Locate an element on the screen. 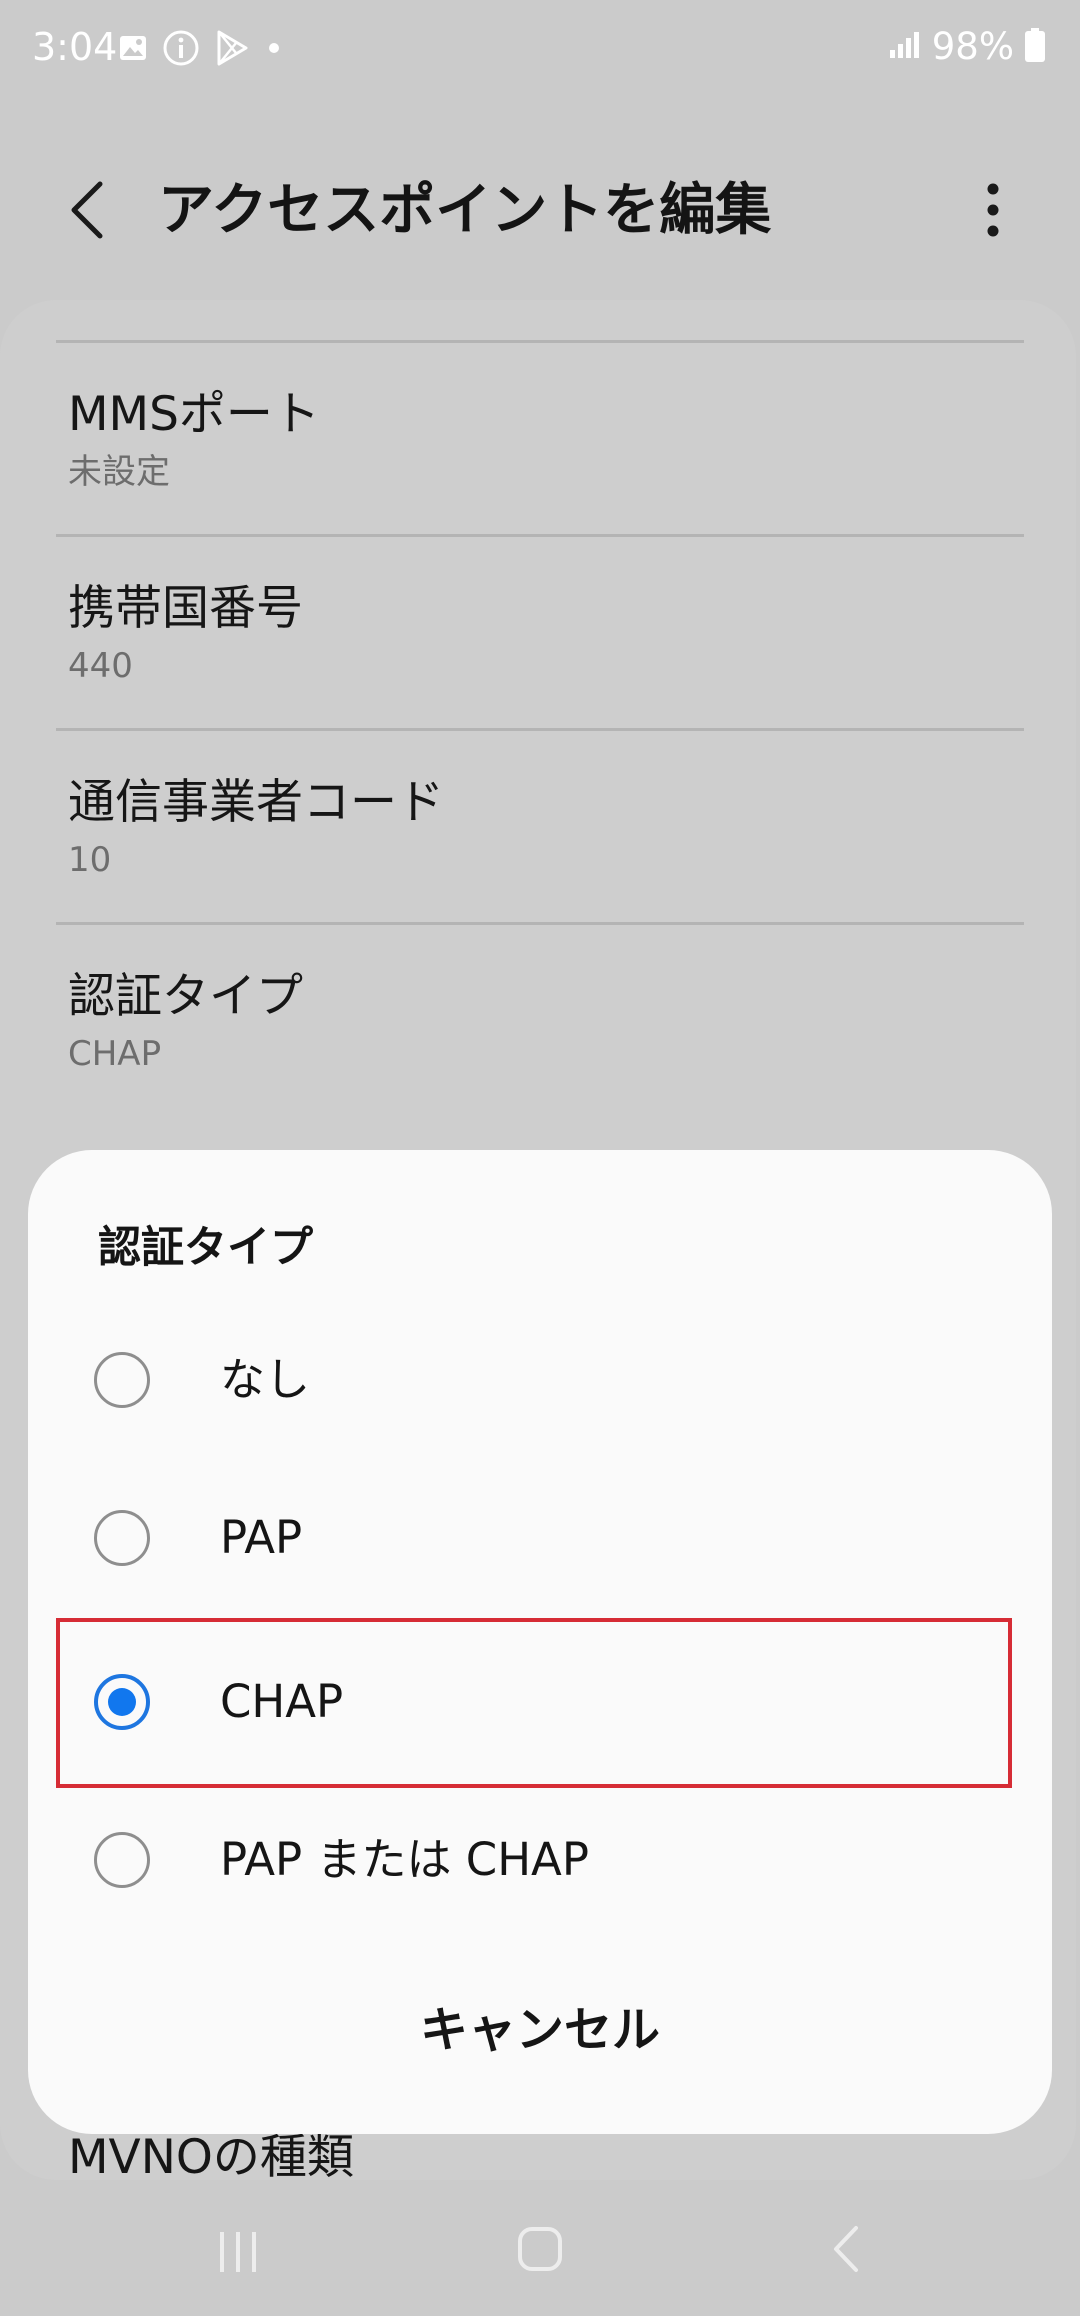 The image size is (1080, 2316). home-icon is located at coordinates (540, 2249).